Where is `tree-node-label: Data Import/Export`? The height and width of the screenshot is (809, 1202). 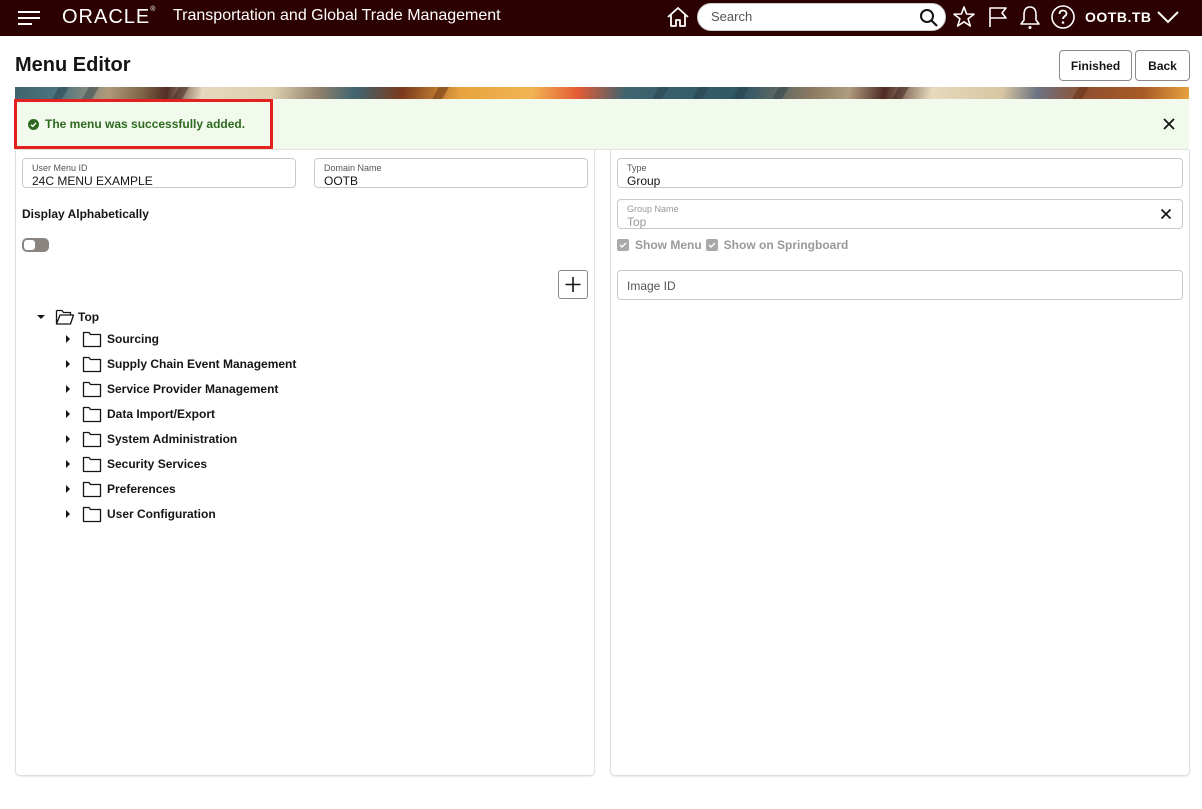 tree-node-label: Data Import/Export is located at coordinates (161, 414).